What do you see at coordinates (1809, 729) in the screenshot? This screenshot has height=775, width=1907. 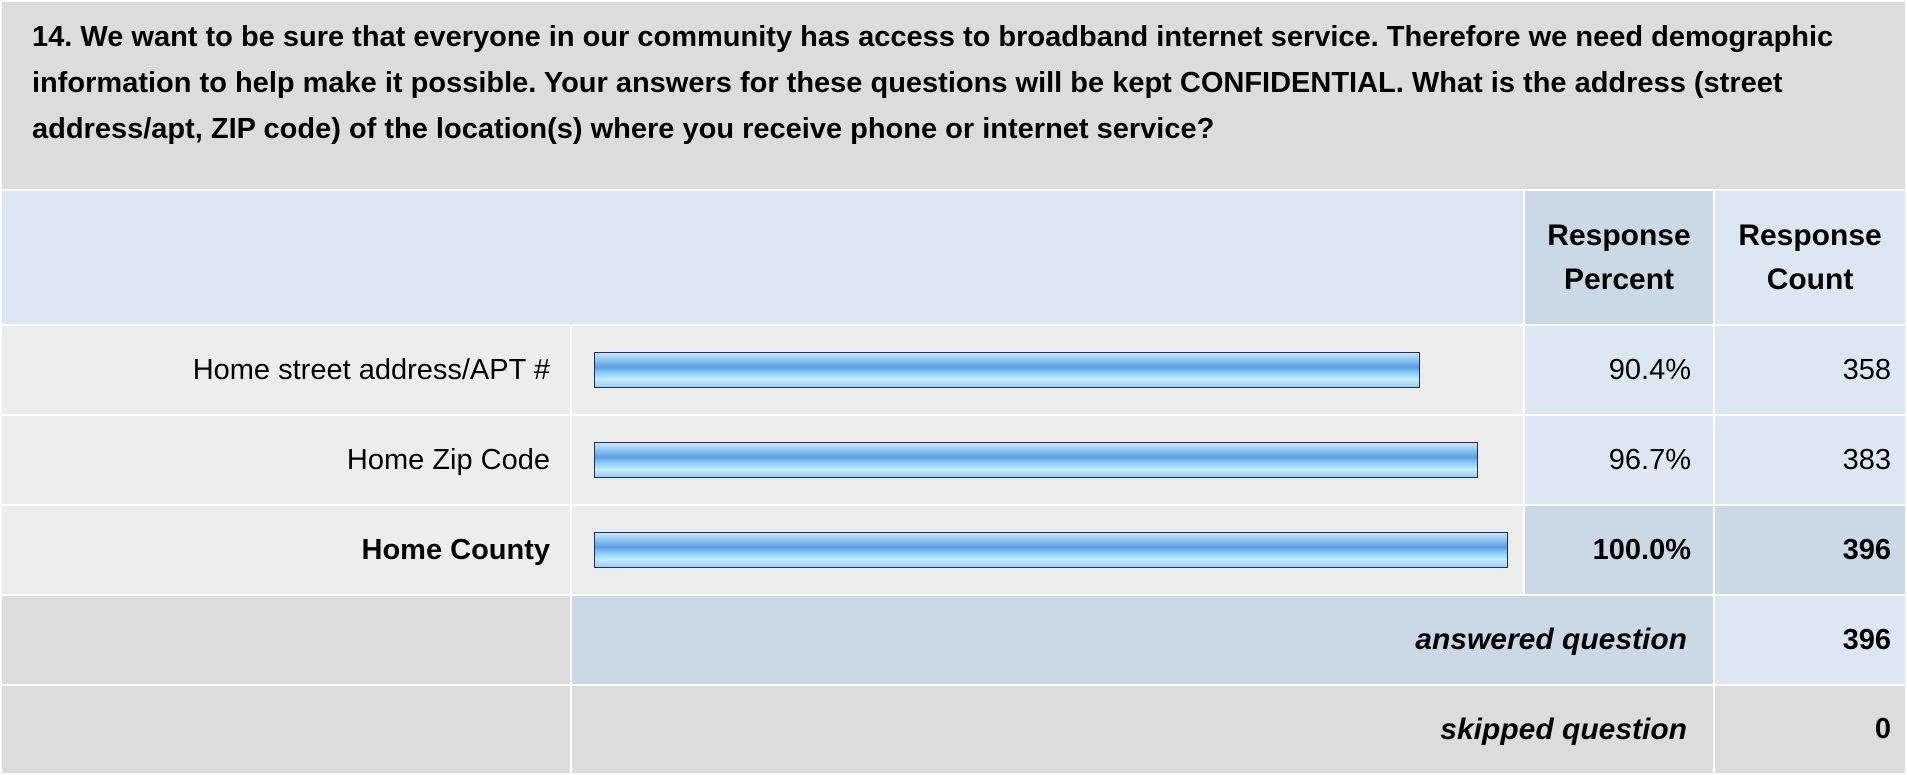 I see `skipped-question-value: 0` at bounding box center [1809, 729].